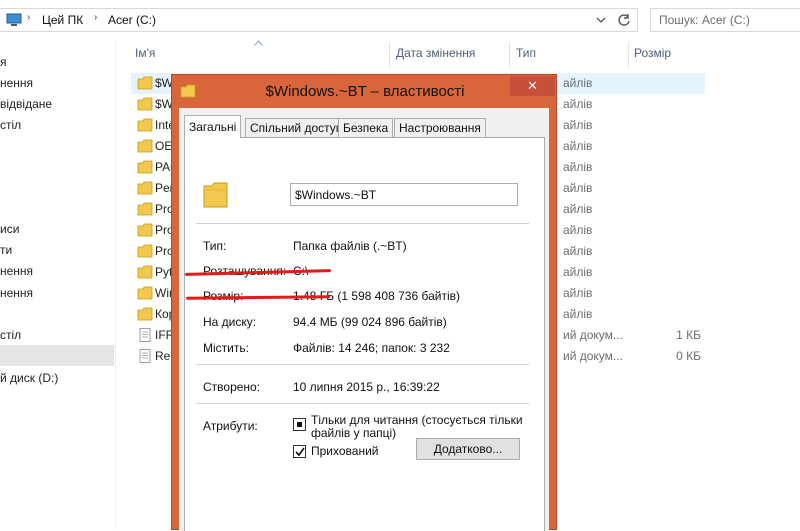 The width and height of the screenshot is (800, 531). What do you see at coordinates (440, 127) in the screenshot?
I see `tab-customize: Настроювання` at bounding box center [440, 127].